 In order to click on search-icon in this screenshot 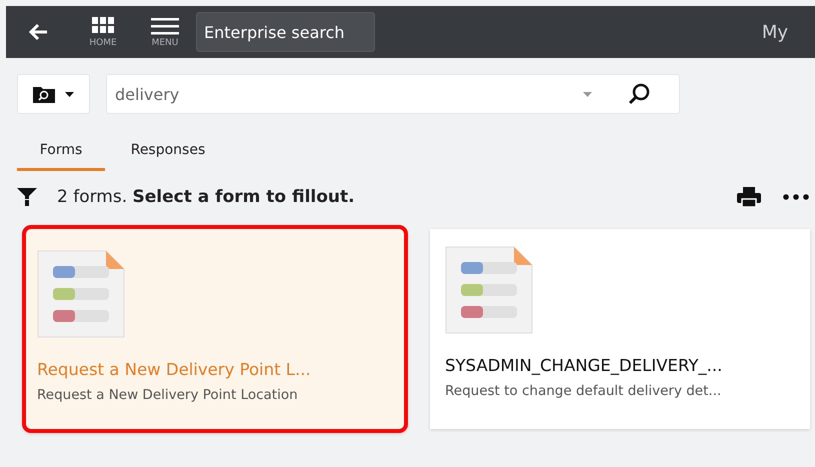, I will do `click(639, 94)`.